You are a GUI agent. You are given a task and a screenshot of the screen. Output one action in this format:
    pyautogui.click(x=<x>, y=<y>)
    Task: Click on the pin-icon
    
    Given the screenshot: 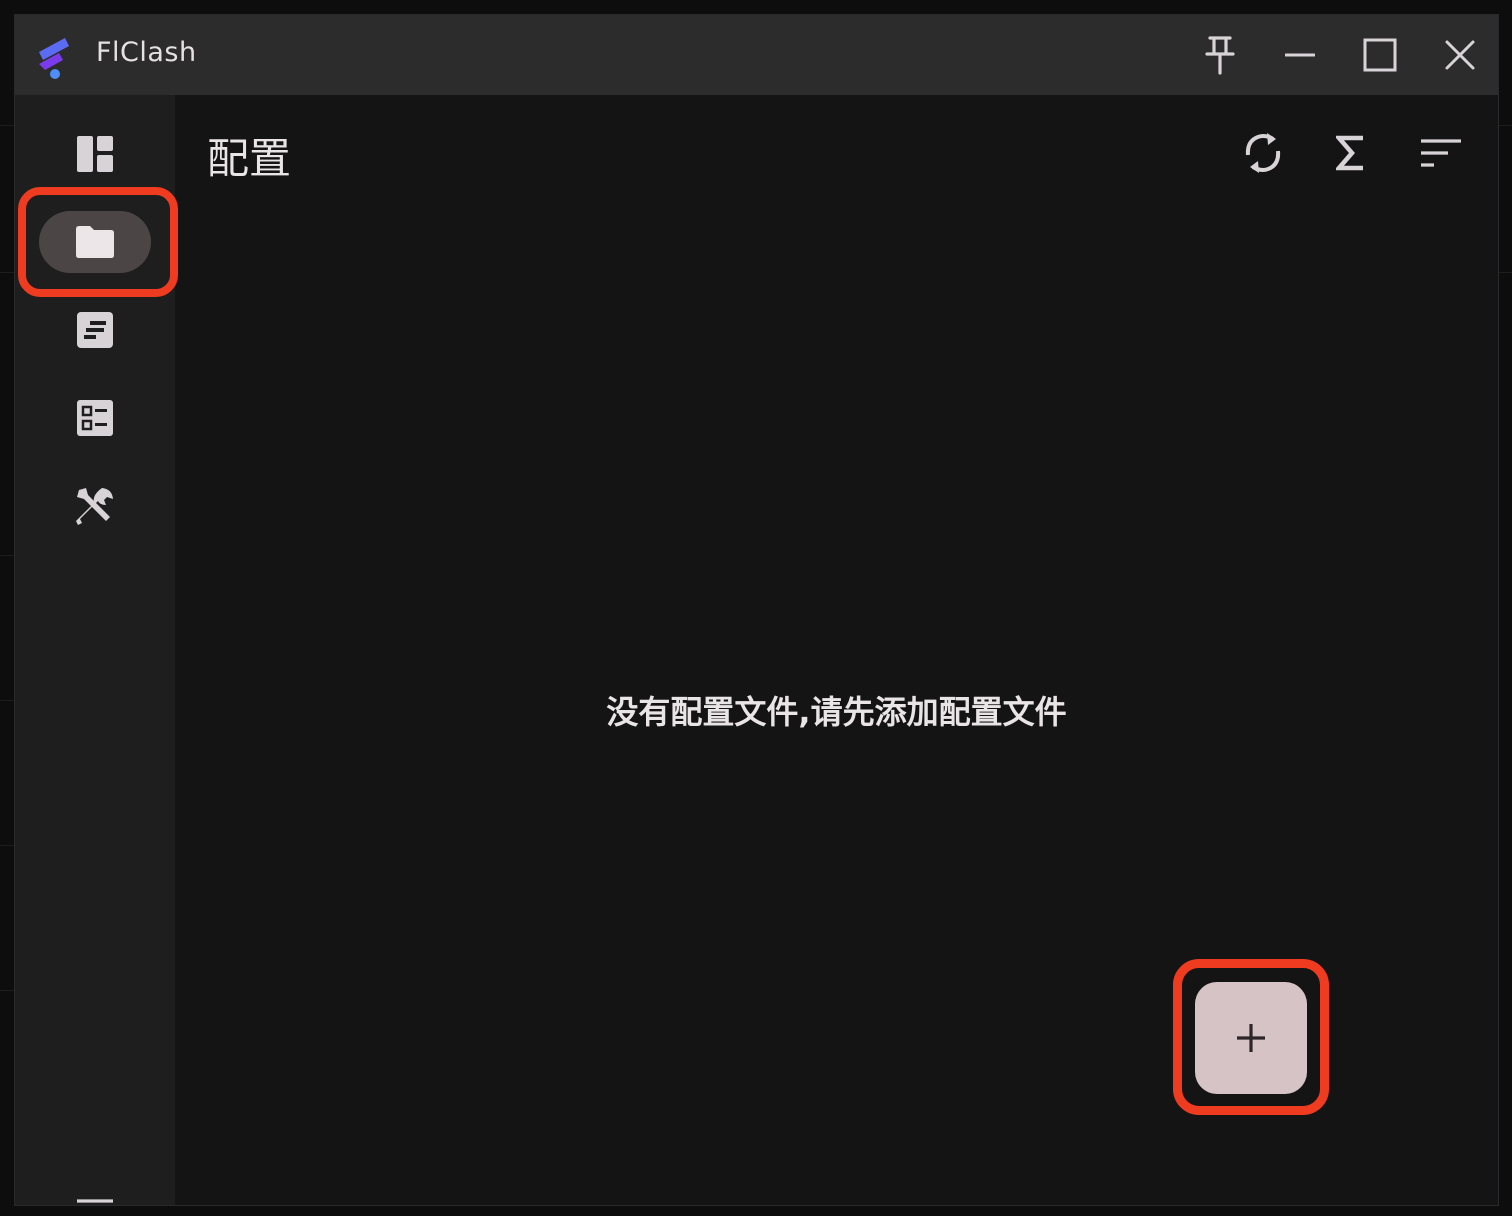 What is the action you would take?
    pyautogui.click(x=1220, y=55)
    